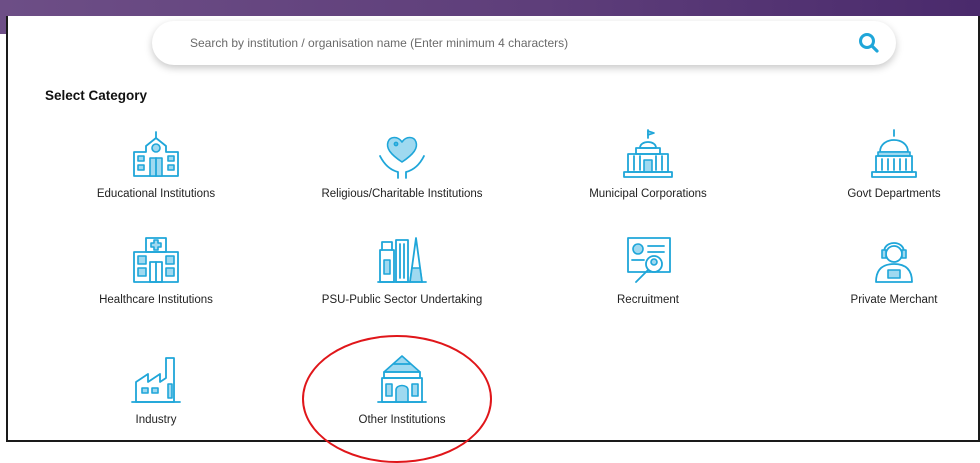  Describe the element at coordinates (156, 260) in the screenshot. I see `hospital-icon` at that location.